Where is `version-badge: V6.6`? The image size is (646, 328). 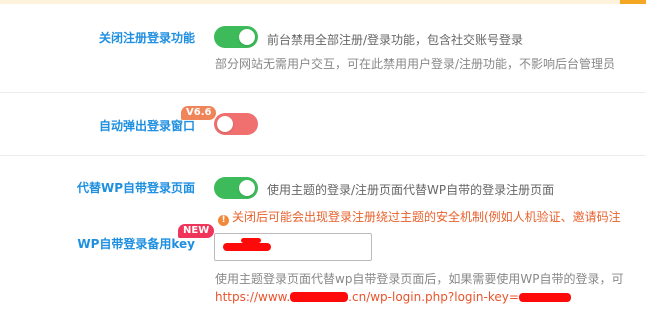
version-badge: V6.6 is located at coordinates (199, 113).